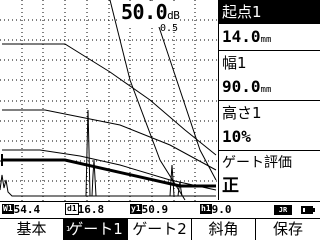 This screenshot has height=240, width=320. Describe the element at coordinates (221, 209) in the screenshot. I see `measurement-value: 9.0` at that location.